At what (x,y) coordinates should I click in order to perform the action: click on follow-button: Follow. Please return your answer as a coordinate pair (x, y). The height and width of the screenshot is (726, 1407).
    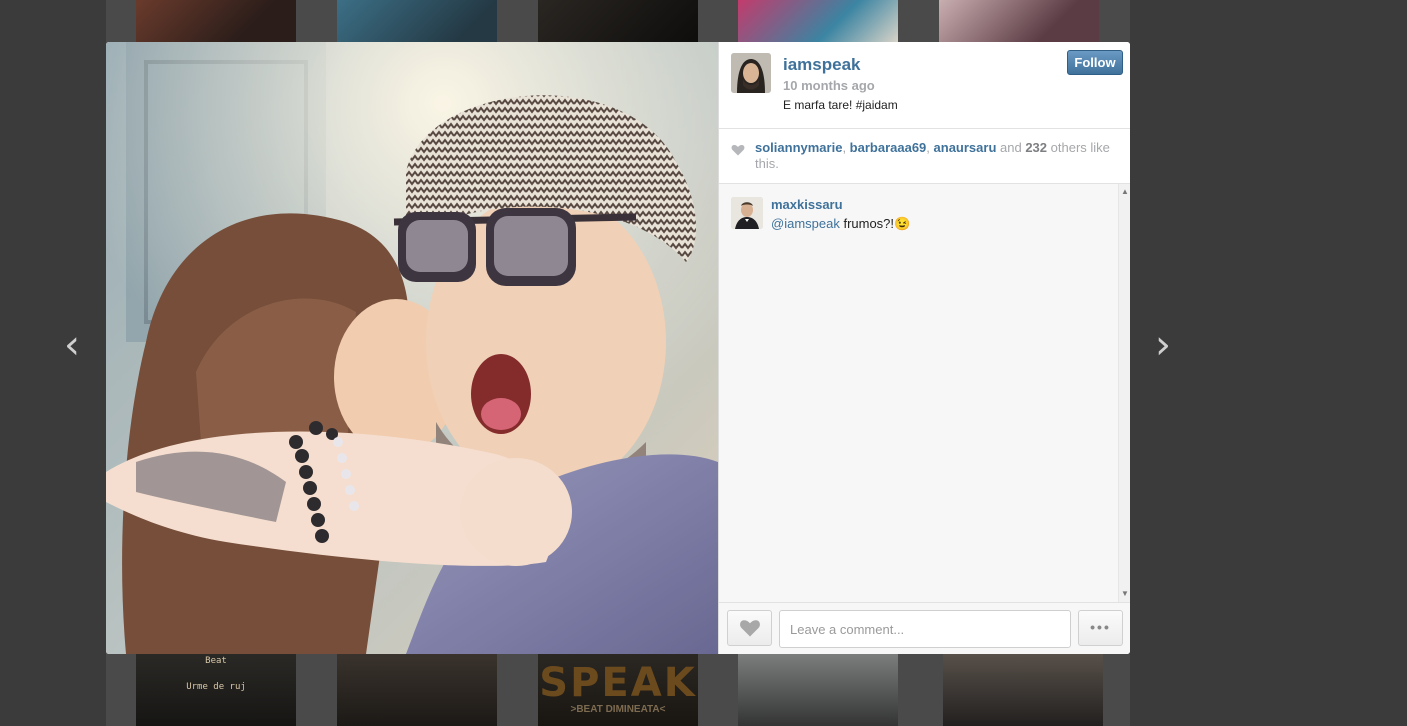
    Looking at the image, I should click on (1095, 62).